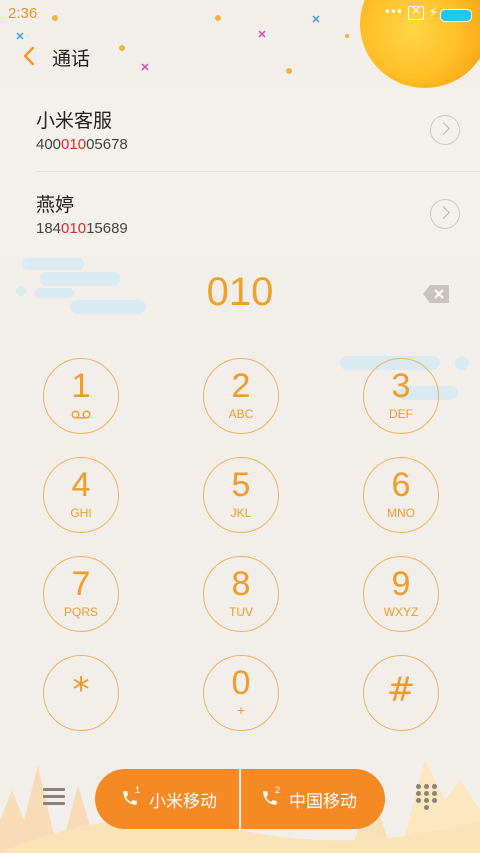  Describe the element at coordinates (241, 495) in the screenshot. I see `key-5: 5 JKL` at that location.